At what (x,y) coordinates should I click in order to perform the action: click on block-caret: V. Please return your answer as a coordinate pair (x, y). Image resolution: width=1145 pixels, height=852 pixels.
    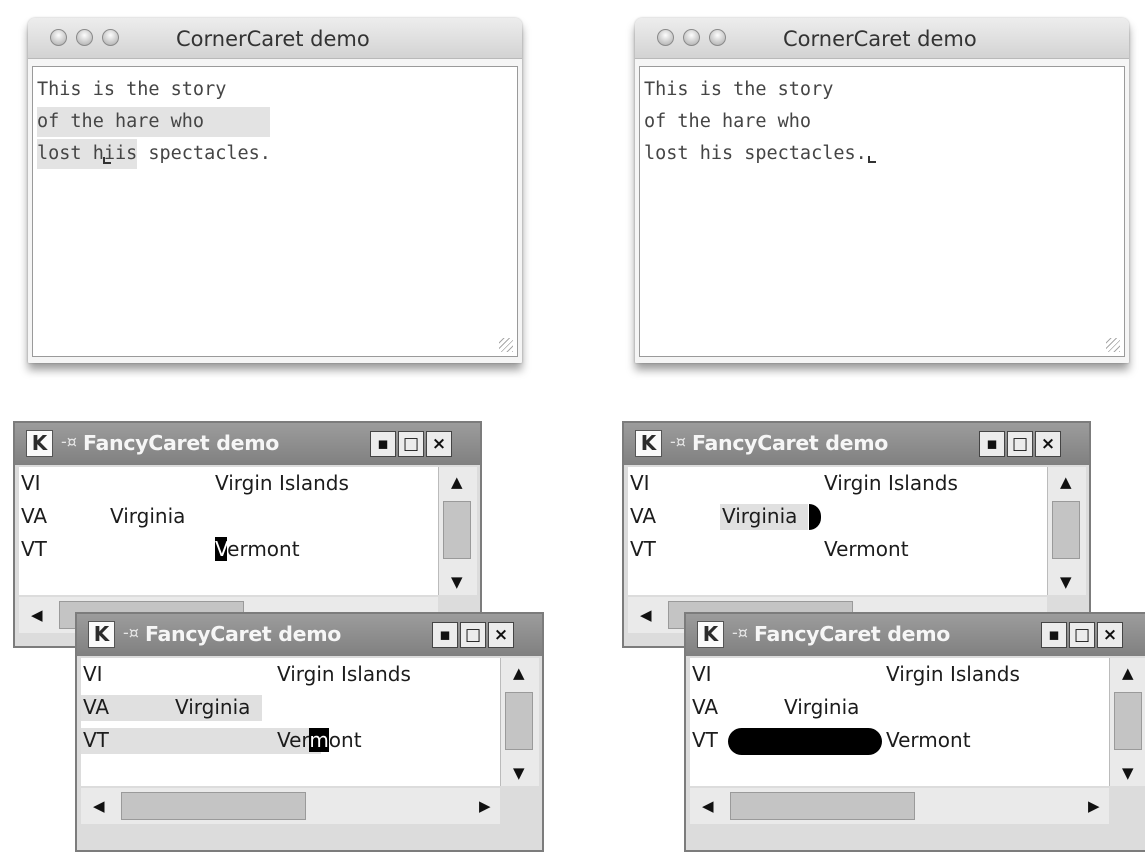
    Looking at the image, I should click on (221, 549).